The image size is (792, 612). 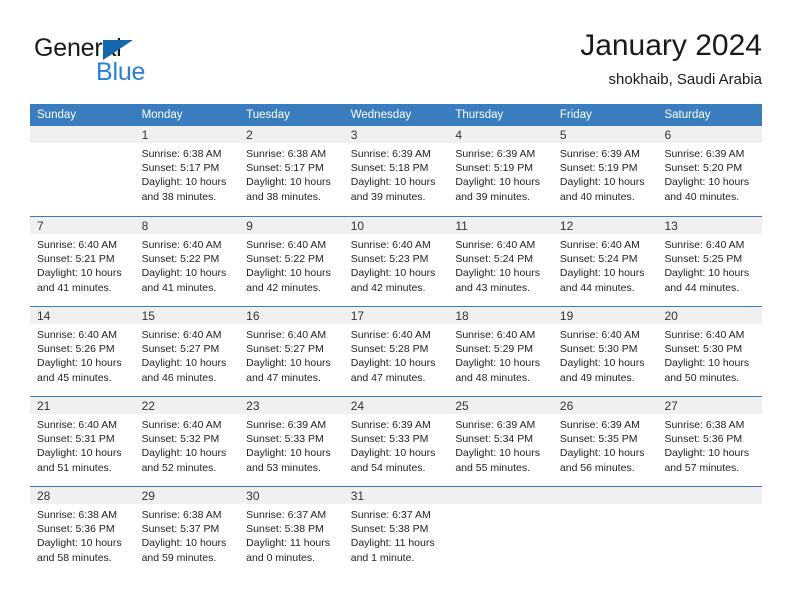 What do you see at coordinates (82, 225) in the screenshot?
I see `day-number-band: 7` at bounding box center [82, 225].